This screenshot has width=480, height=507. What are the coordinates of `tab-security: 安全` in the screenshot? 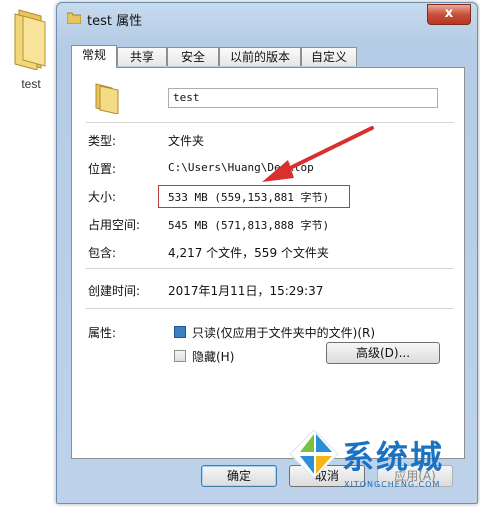 It's located at (193, 56).